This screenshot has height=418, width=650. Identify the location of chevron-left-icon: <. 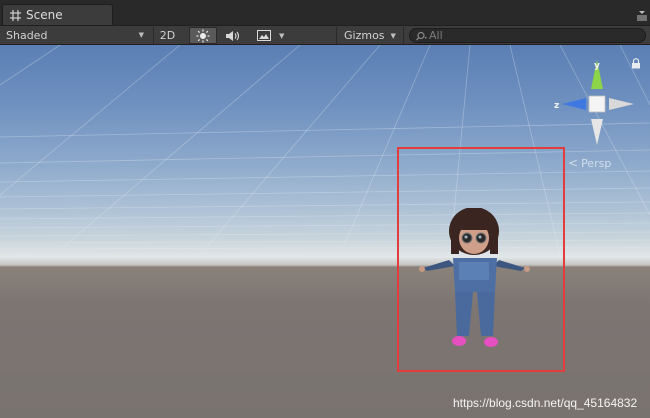
(573, 163).